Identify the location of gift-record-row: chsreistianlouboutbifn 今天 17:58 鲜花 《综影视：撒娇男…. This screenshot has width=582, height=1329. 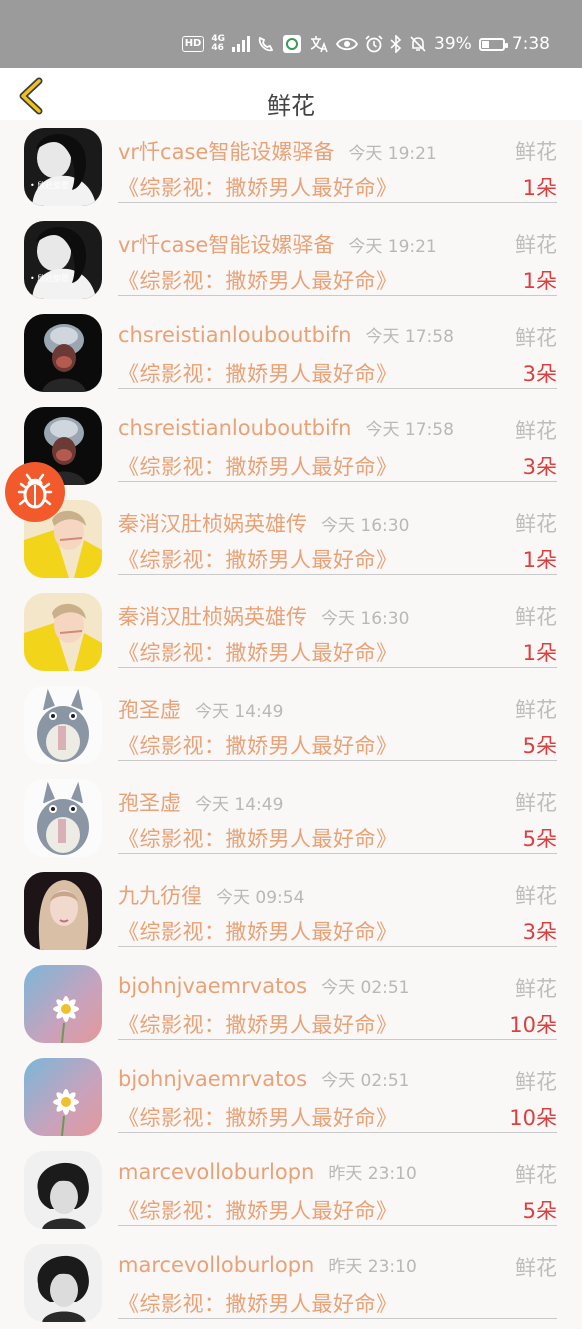
(291, 352).